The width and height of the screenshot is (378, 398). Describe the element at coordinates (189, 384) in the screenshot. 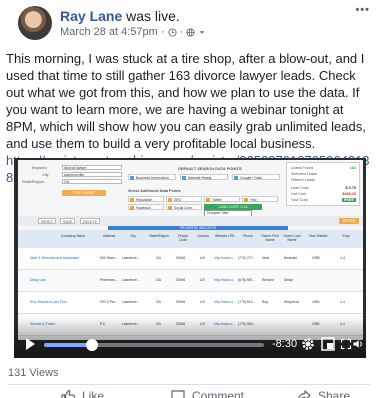

I see `divider` at that location.